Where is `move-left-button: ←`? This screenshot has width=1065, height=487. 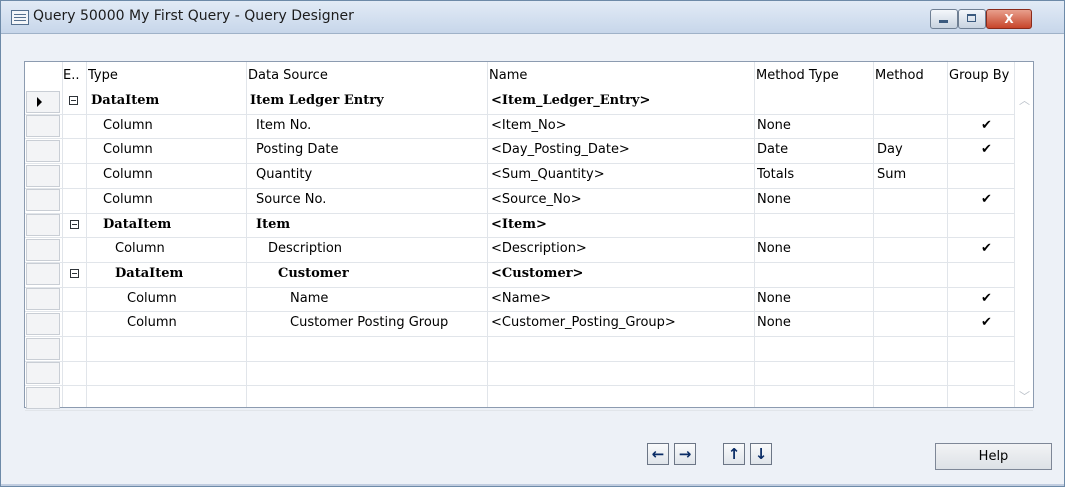
move-left-button: ← is located at coordinates (658, 454).